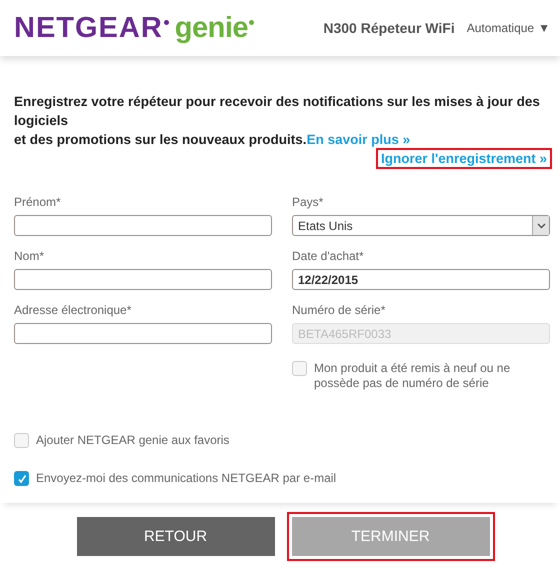 The width and height of the screenshot is (560, 569). What do you see at coordinates (413, 376) in the screenshot?
I see `checkbox-label: Mon produit a été remis à neuf ou ne possède pas de numéro de série` at bounding box center [413, 376].